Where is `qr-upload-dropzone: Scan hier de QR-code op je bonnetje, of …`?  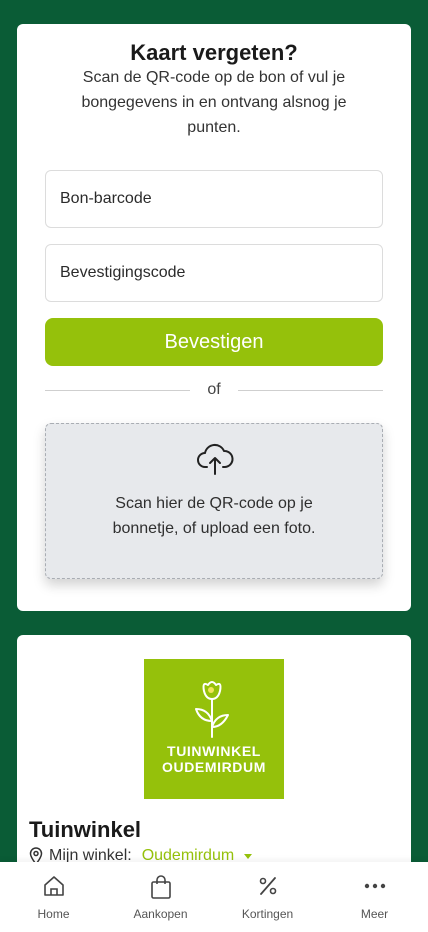 qr-upload-dropzone: Scan hier de QR-code op je bonnetje, of … is located at coordinates (214, 501).